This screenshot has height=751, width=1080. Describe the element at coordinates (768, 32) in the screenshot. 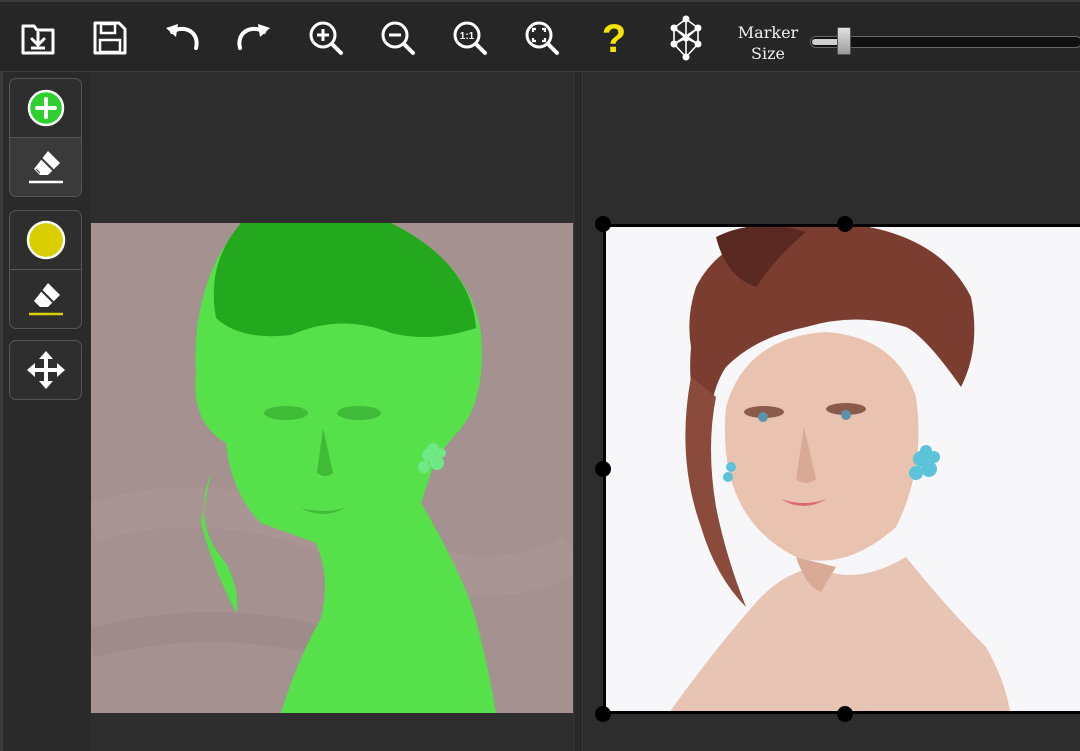

I see `marker-size-label-line1: Marker` at that location.